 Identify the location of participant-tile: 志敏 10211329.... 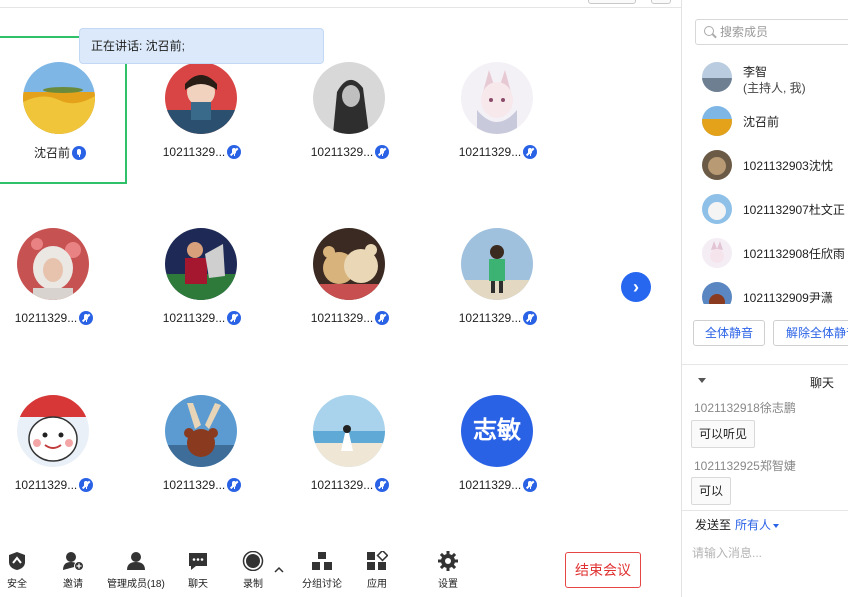
(498, 450).